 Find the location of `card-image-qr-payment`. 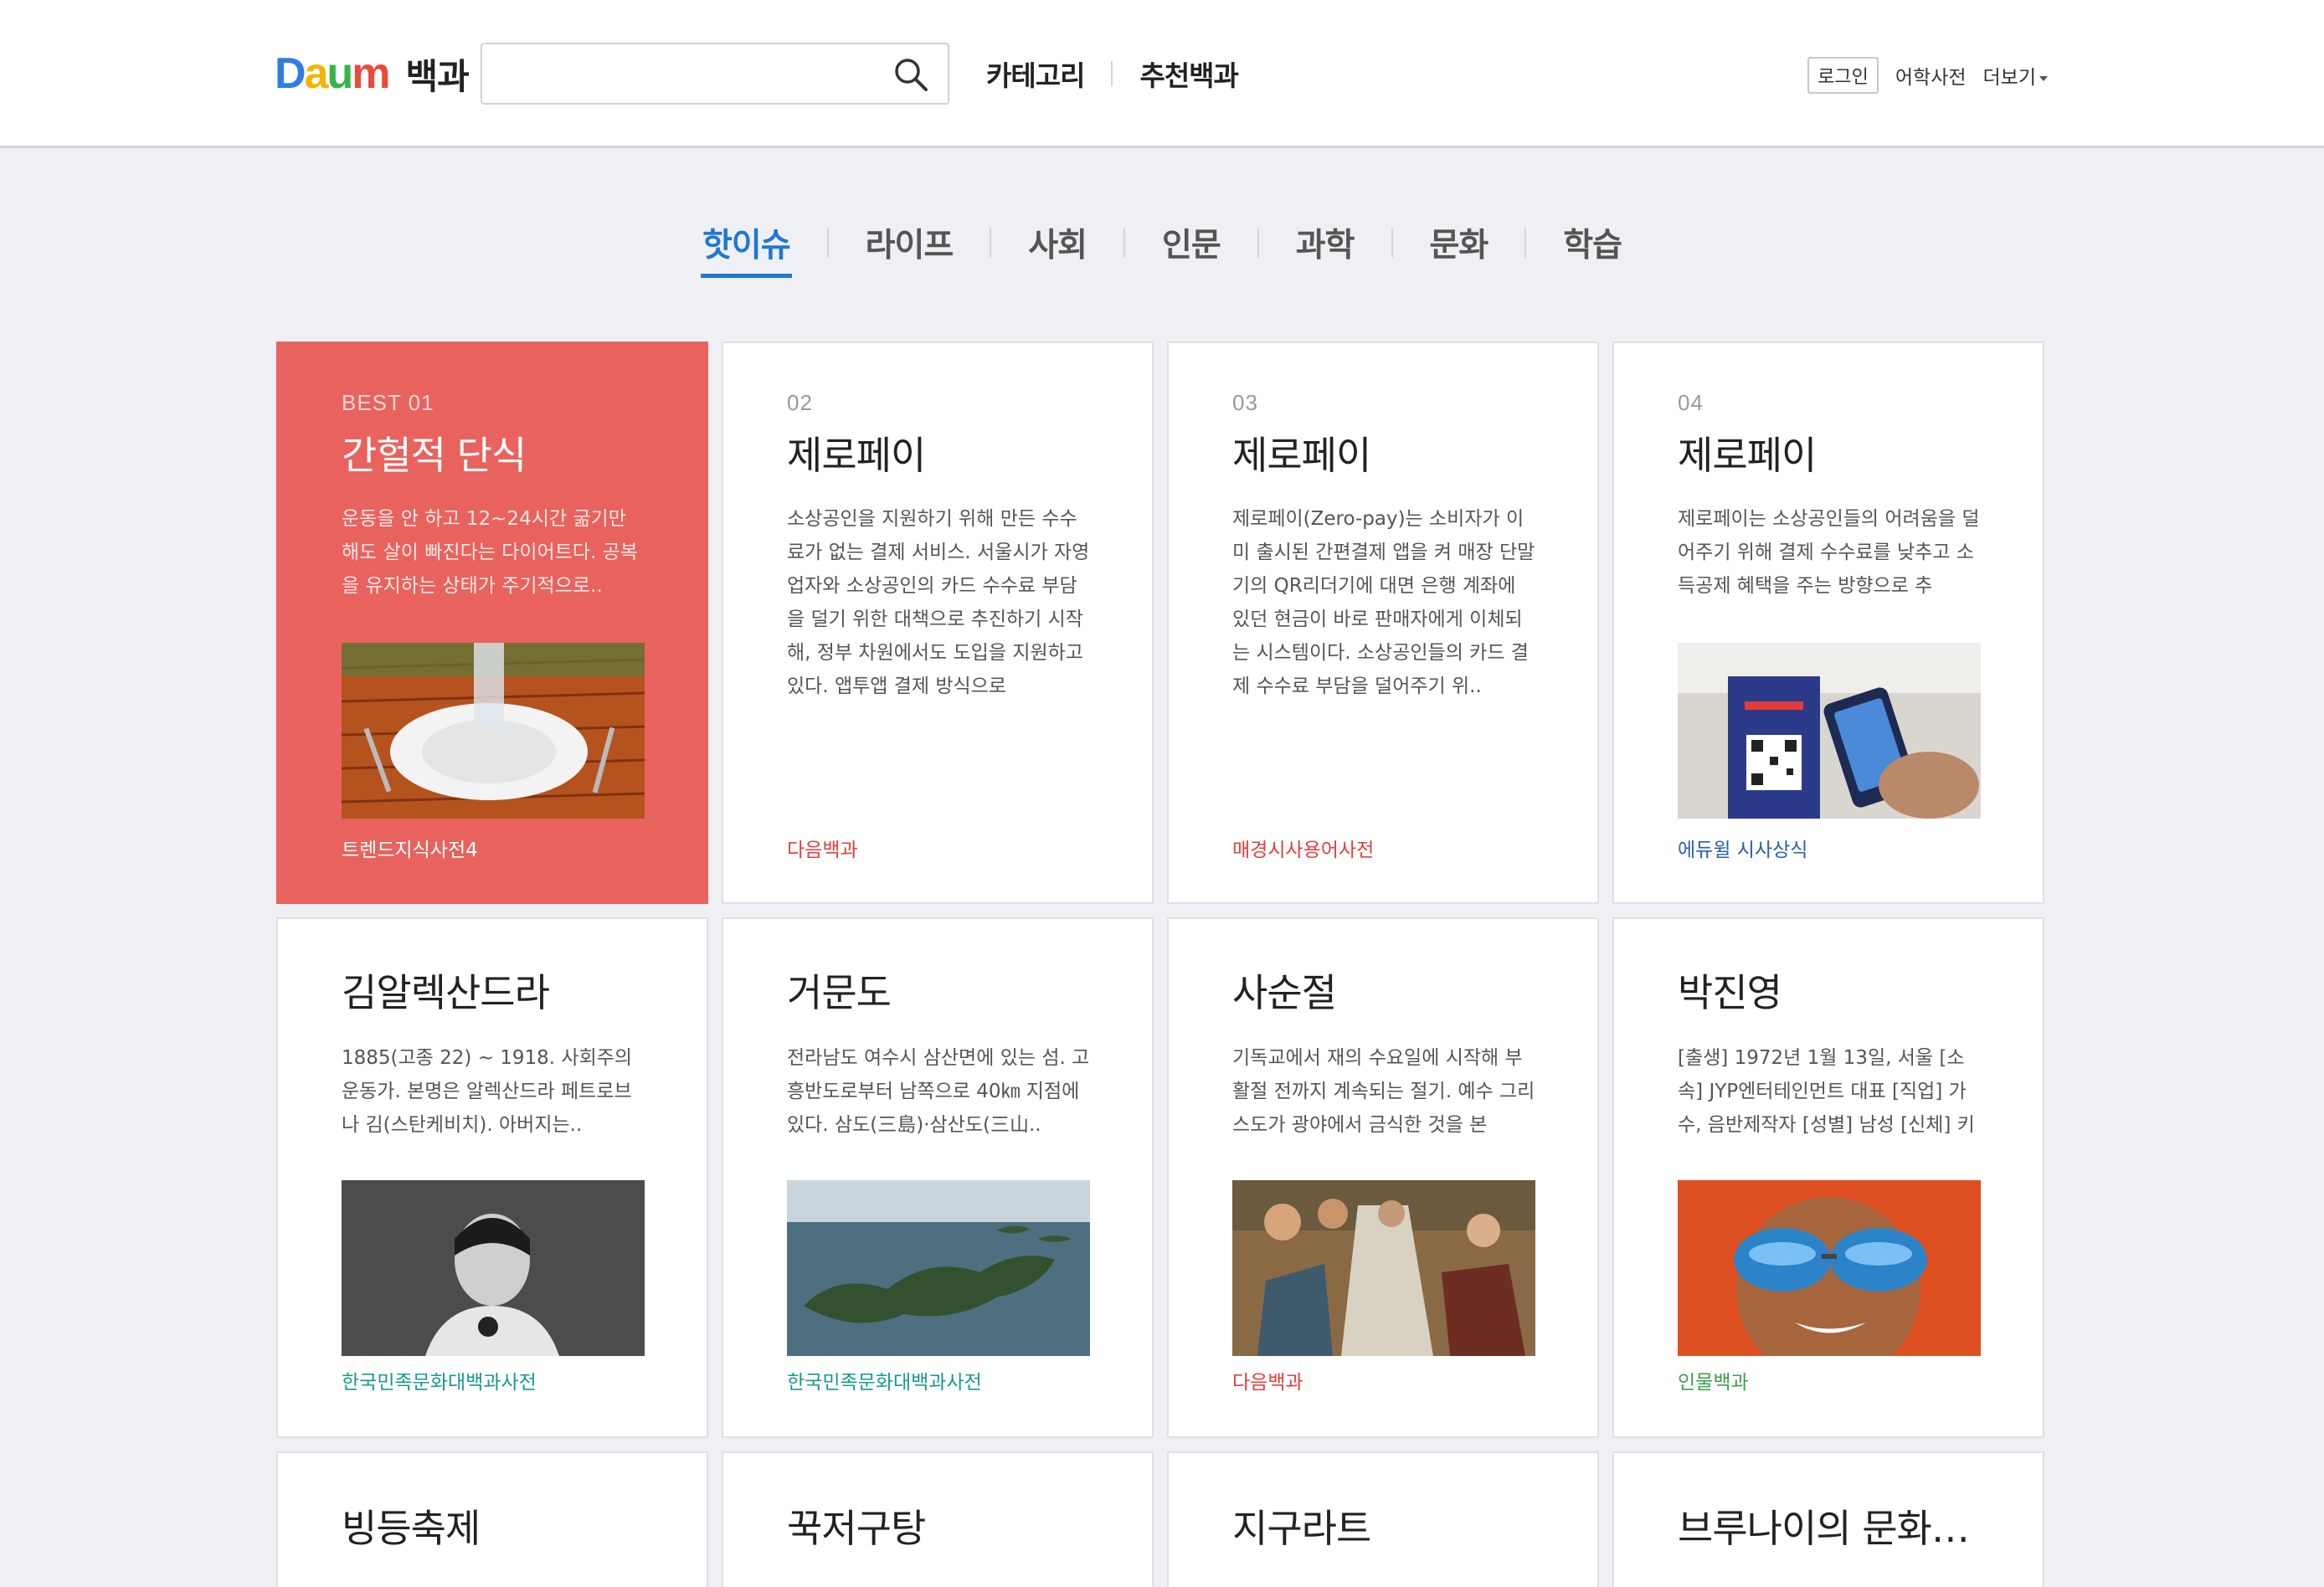

card-image-qr-payment is located at coordinates (1830, 731).